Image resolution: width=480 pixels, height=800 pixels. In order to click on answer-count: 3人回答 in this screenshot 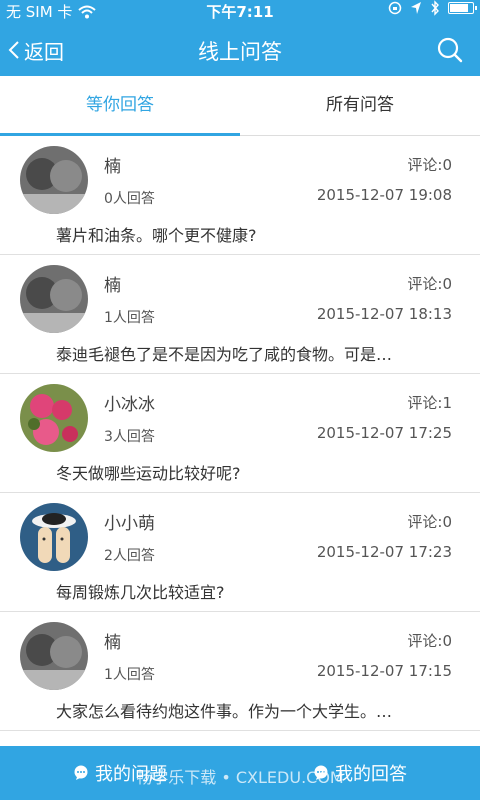, I will do `click(129, 437)`.